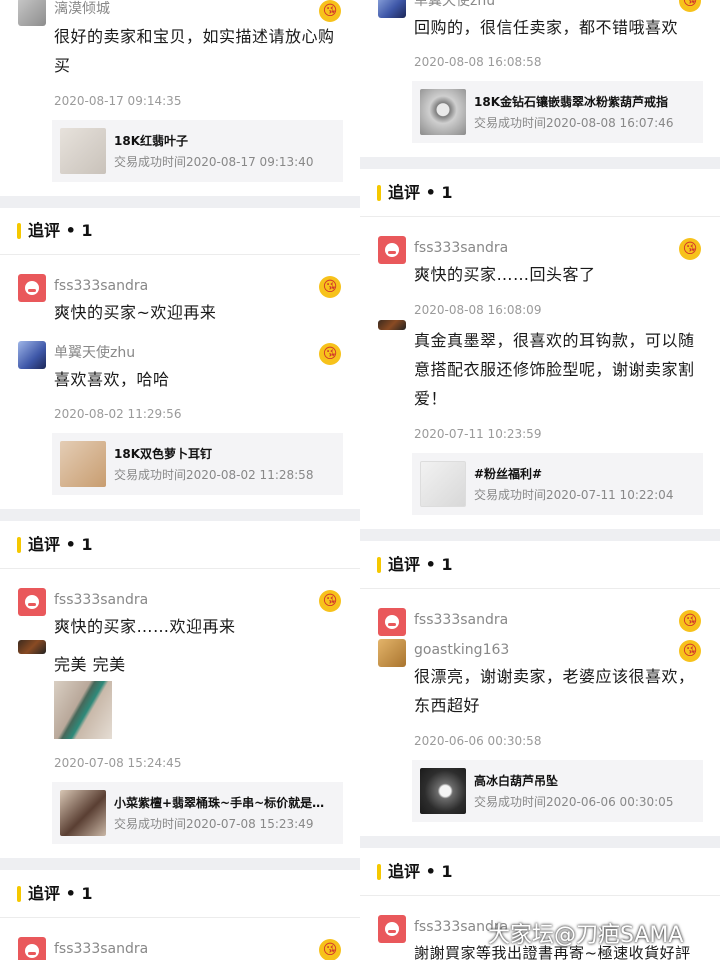 This screenshot has height=960, width=720. What do you see at coordinates (546, 27) in the screenshot?
I see `comment-text: 回购的，很信任卖家，都不错哦喜欢` at bounding box center [546, 27].